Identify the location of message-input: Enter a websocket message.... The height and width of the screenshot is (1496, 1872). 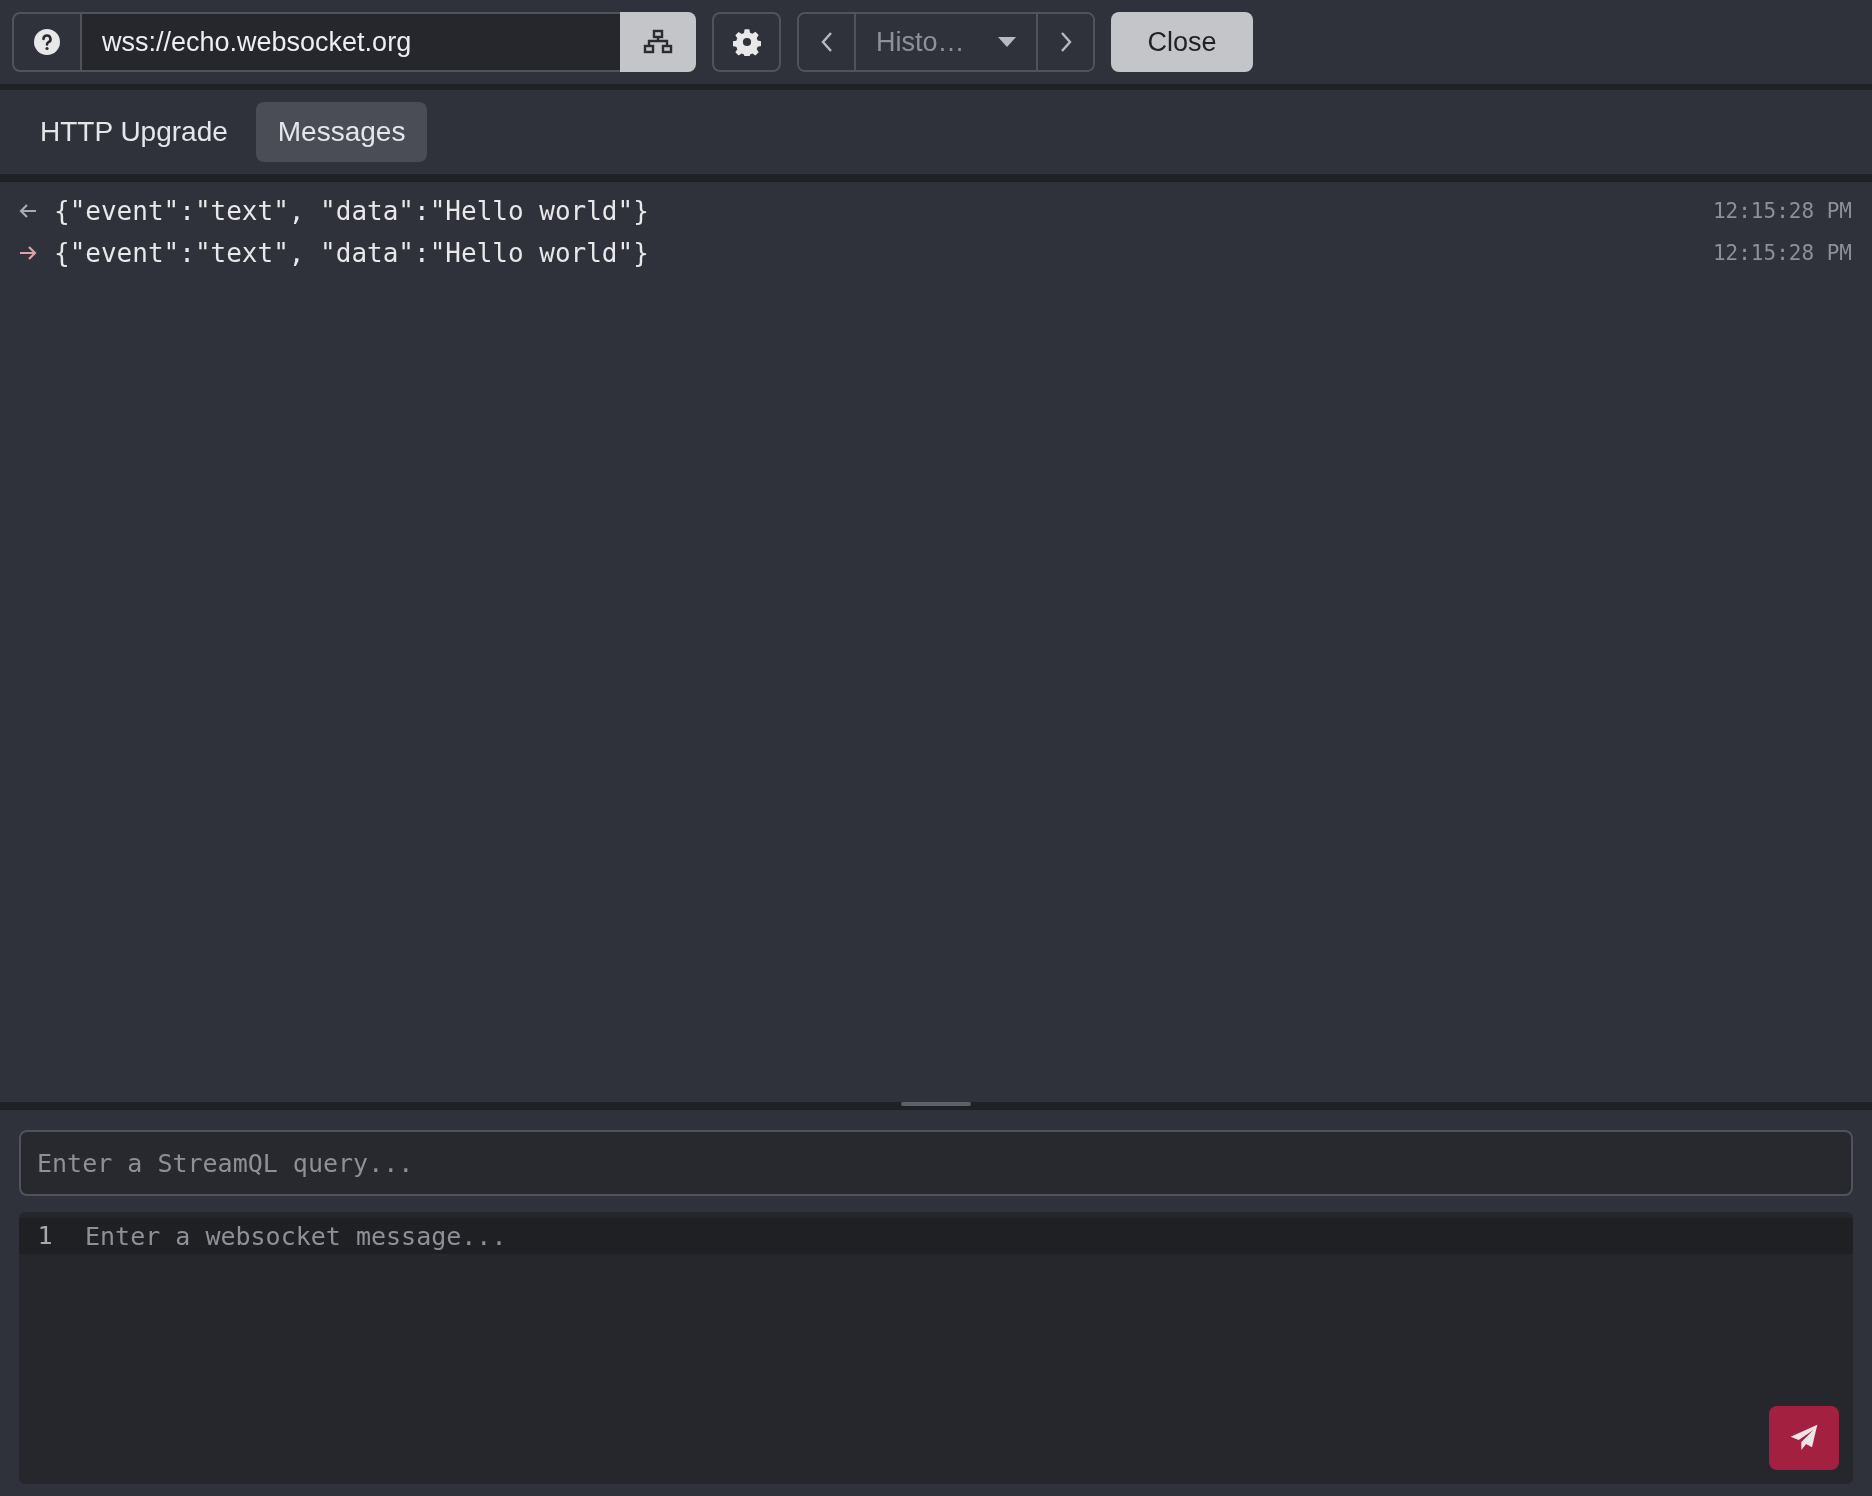
(962, 1236).